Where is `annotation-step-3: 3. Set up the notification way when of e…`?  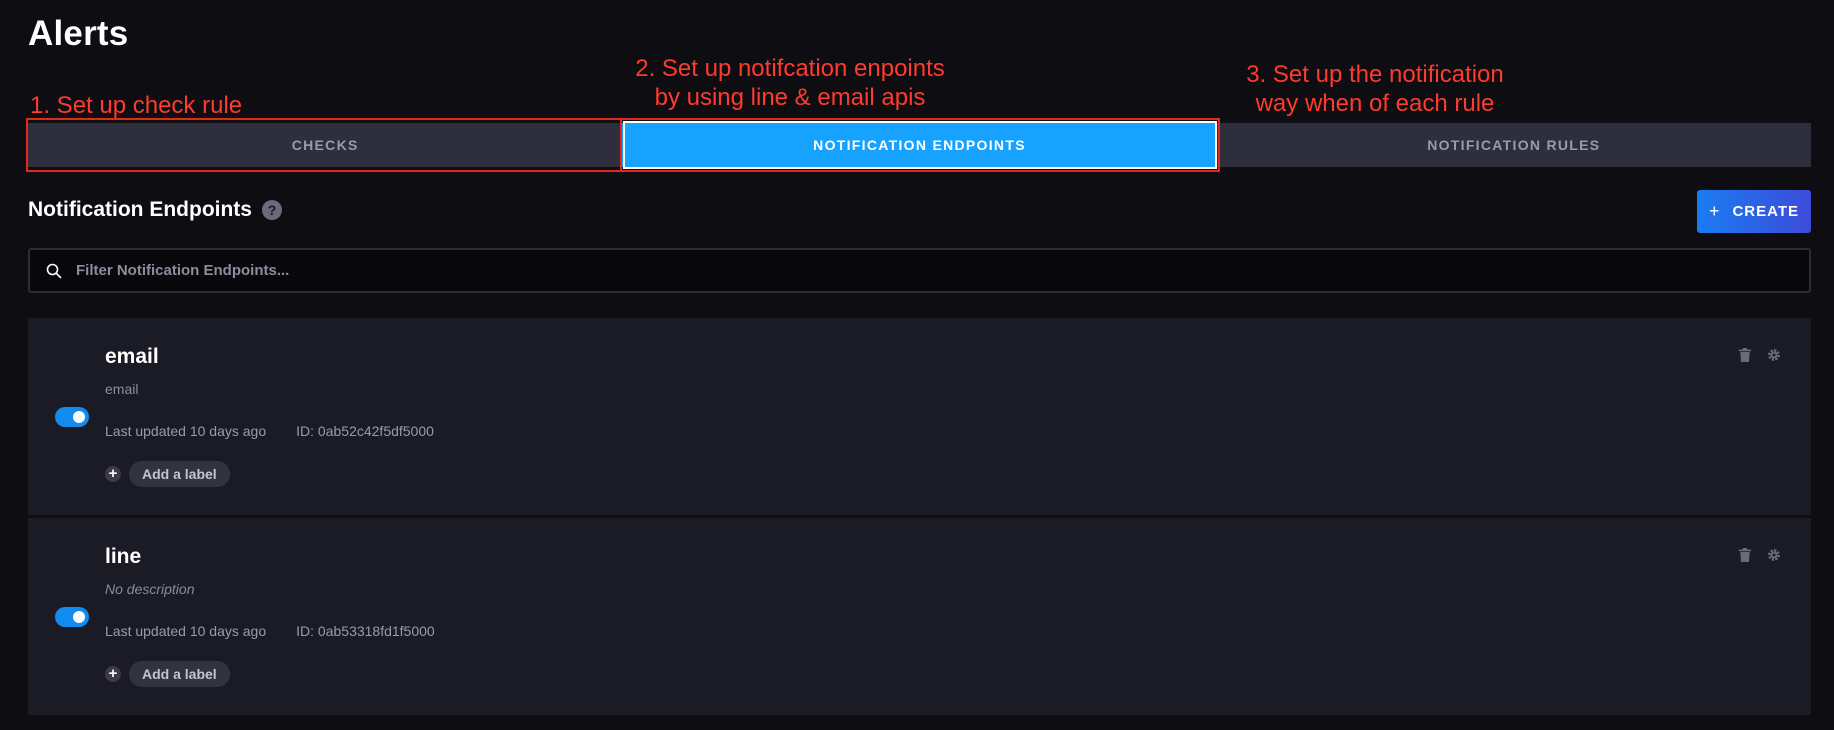
annotation-step-3: 3. Set up the notification way when of e… is located at coordinates (1375, 89).